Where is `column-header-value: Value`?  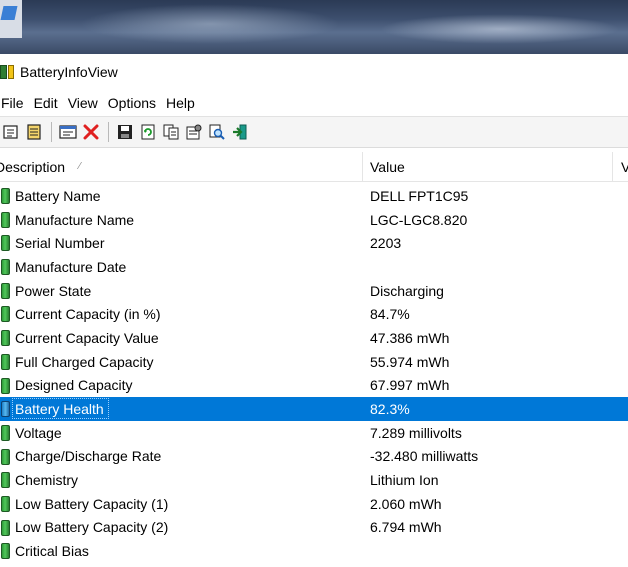 column-header-value: Value is located at coordinates (387, 167).